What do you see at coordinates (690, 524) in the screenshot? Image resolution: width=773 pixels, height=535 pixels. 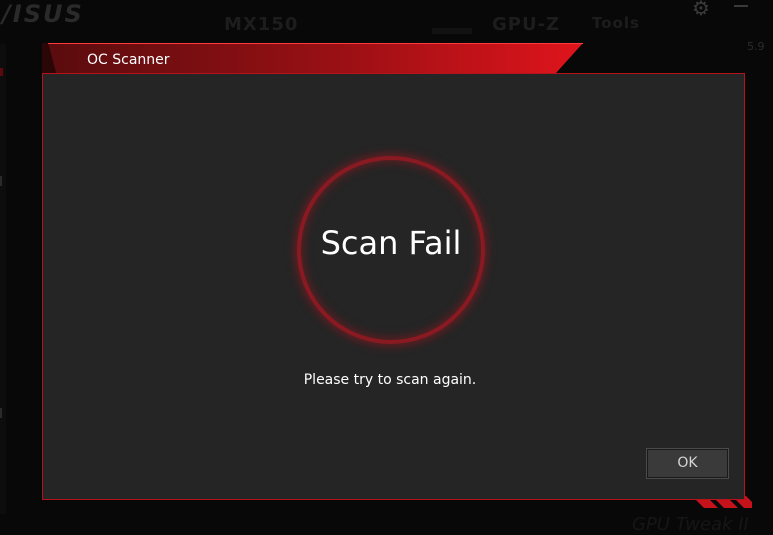 I see `bg-corner-text: GPU Tweak II` at bounding box center [690, 524].